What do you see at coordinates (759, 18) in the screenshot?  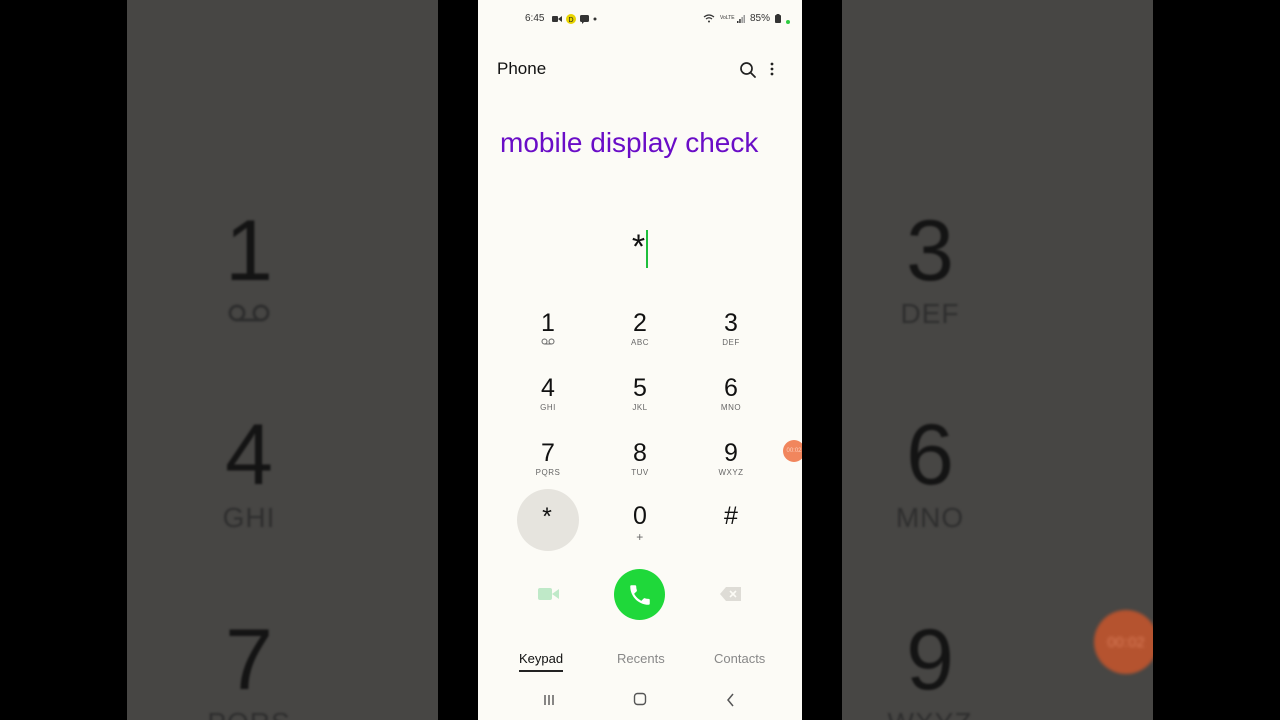 I see `battery-percent: 85%` at bounding box center [759, 18].